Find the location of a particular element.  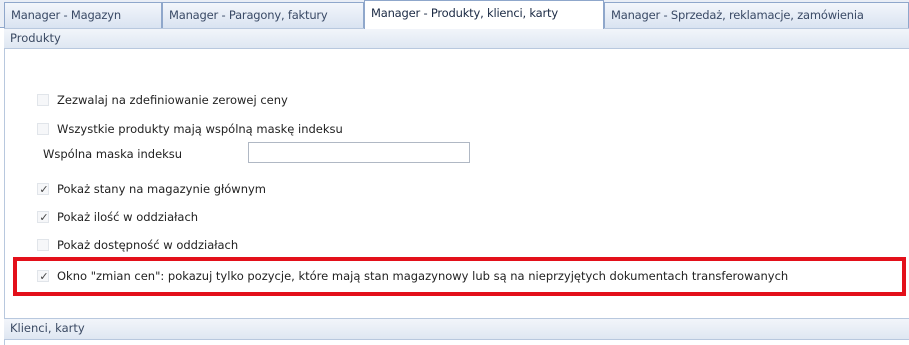

section-header-klienci-karty: Klienci, karty is located at coordinates (456, 329).